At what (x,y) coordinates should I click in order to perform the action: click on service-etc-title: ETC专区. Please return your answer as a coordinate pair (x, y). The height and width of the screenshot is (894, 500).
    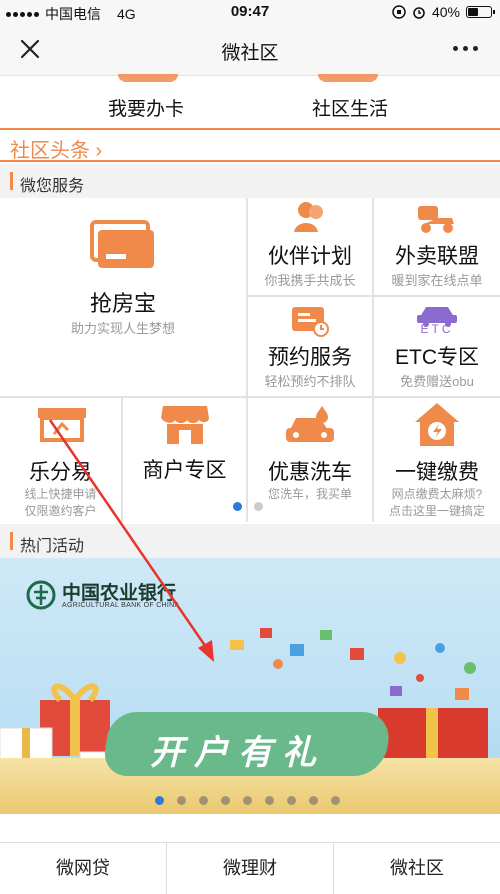
    Looking at the image, I should click on (437, 357).